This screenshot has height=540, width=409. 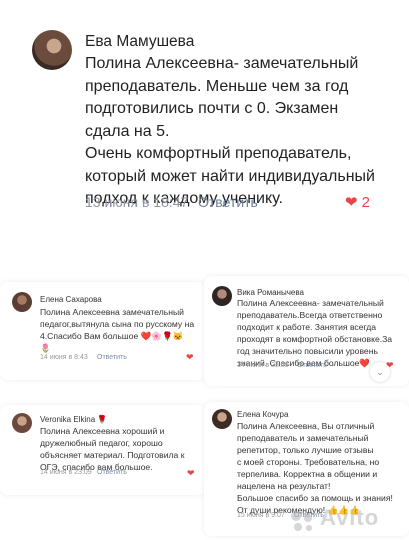 What do you see at coordinates (301, 521) in the screenshot?
I see `avito-logo-icon` at bounding box center [301, 521].